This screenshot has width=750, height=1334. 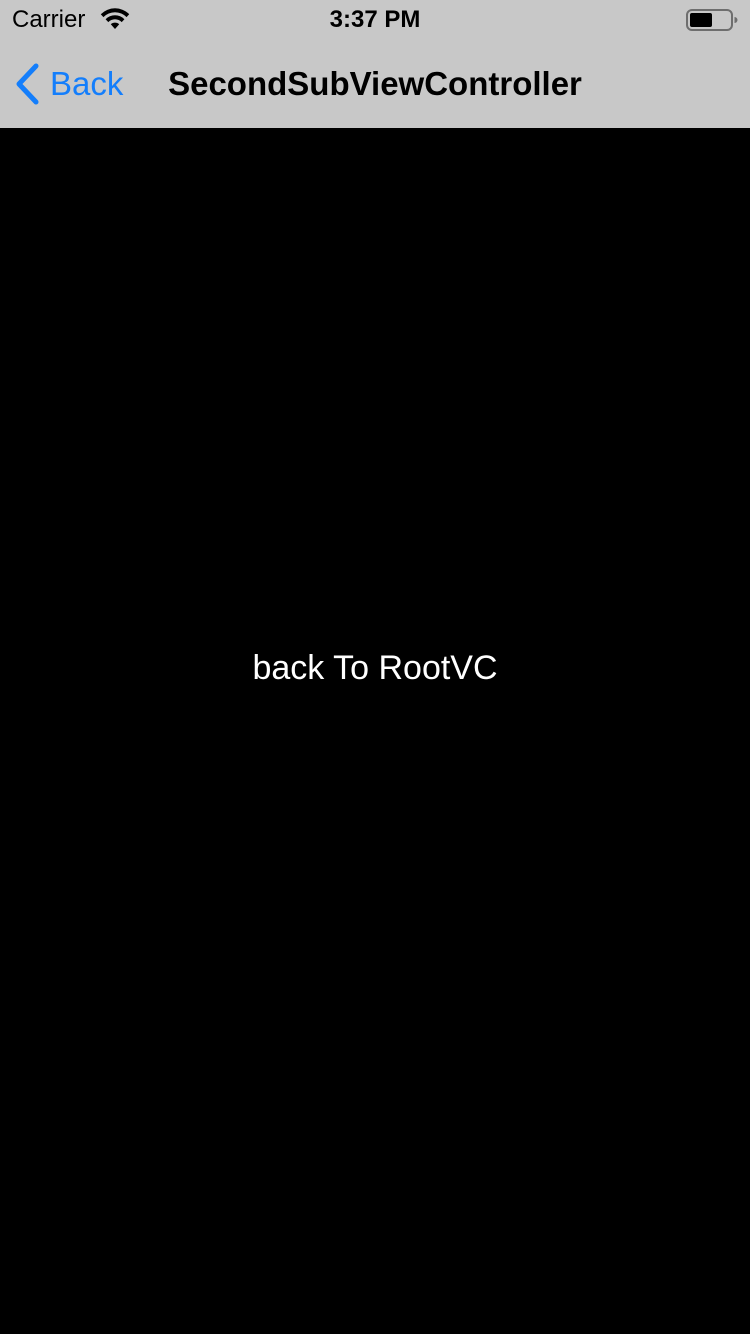 I want to click on navigation-bar: SecondSubViewController Back, so click(x=375, y=84).